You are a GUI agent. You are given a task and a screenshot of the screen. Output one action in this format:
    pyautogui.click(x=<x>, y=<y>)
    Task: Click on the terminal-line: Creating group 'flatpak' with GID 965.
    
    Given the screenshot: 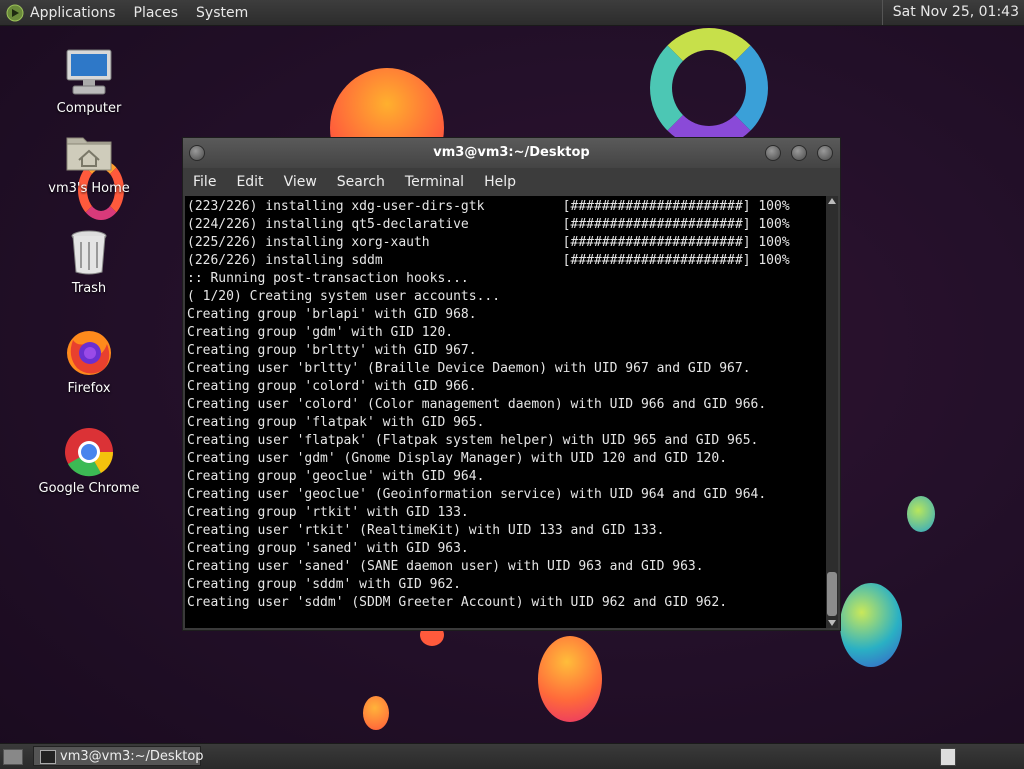 What is the action you would take?
    pyautogui.click(x=336, y=422)
    